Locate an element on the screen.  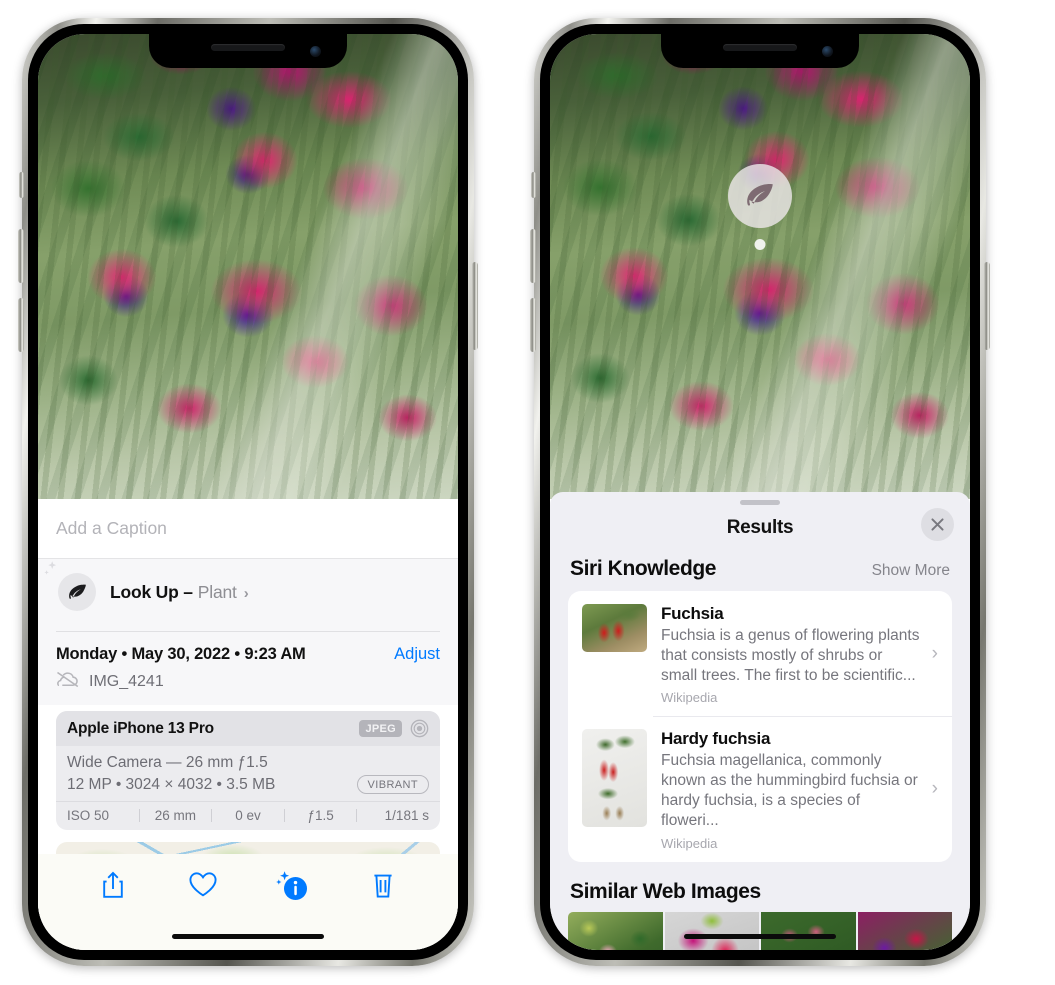
similar-web-images-strip is located at coordinates (760, 930).